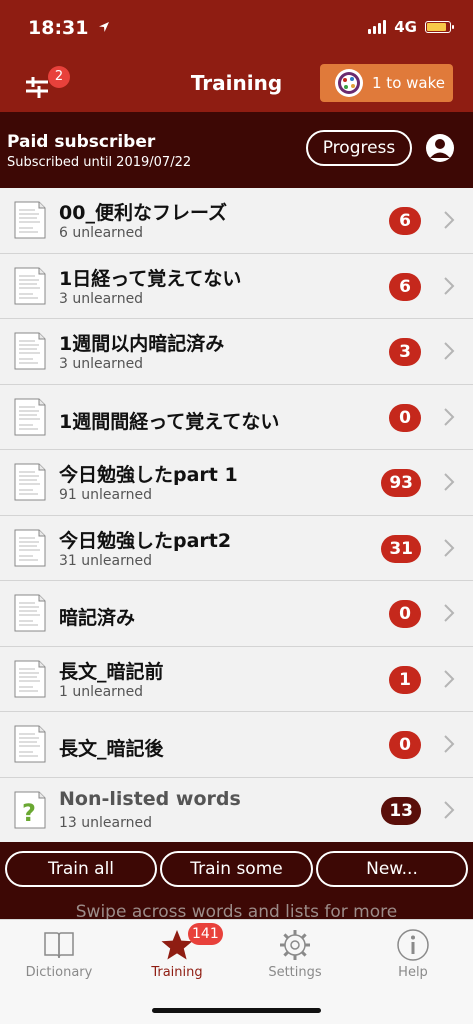 This screenshot has width=473, height=1024. What do you see at coordinates (236, 1010) in the screenshot?
I see `home-indicator` at bounding box center [236, 1010].